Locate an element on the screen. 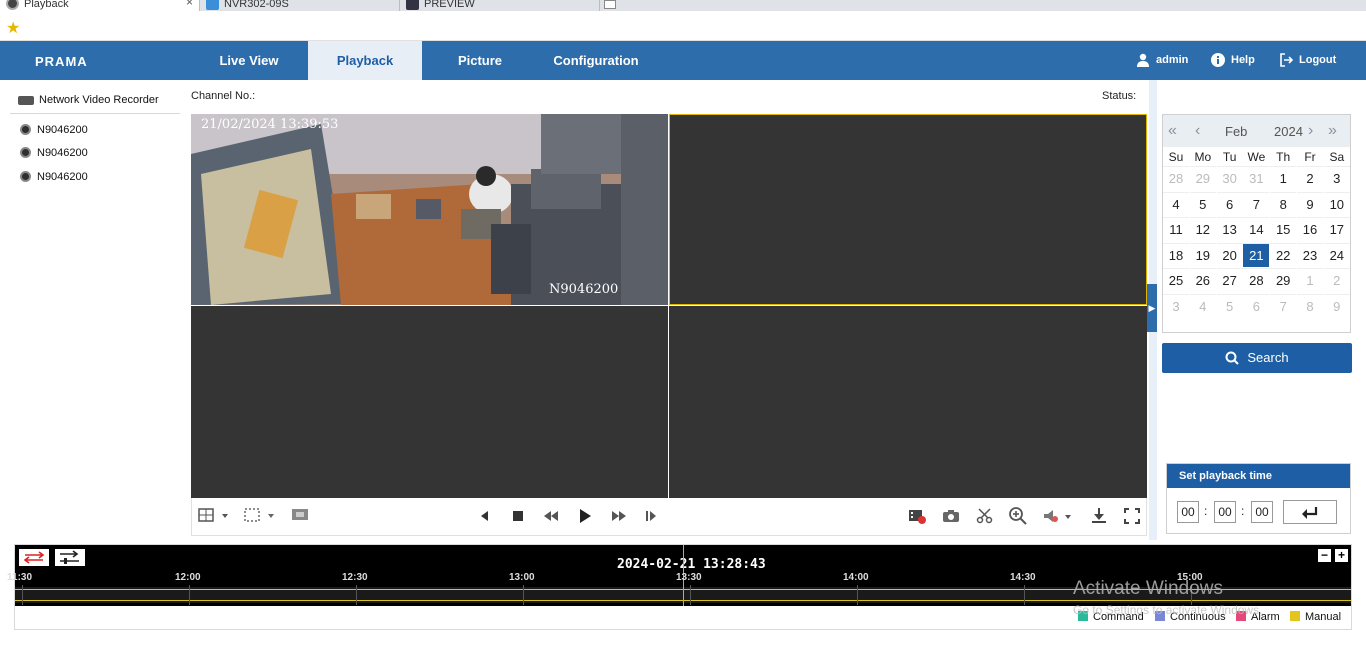 The height and width of the screenshot is (649, 1366). calendar-day: 10 is located at coordinates (1336, 203).